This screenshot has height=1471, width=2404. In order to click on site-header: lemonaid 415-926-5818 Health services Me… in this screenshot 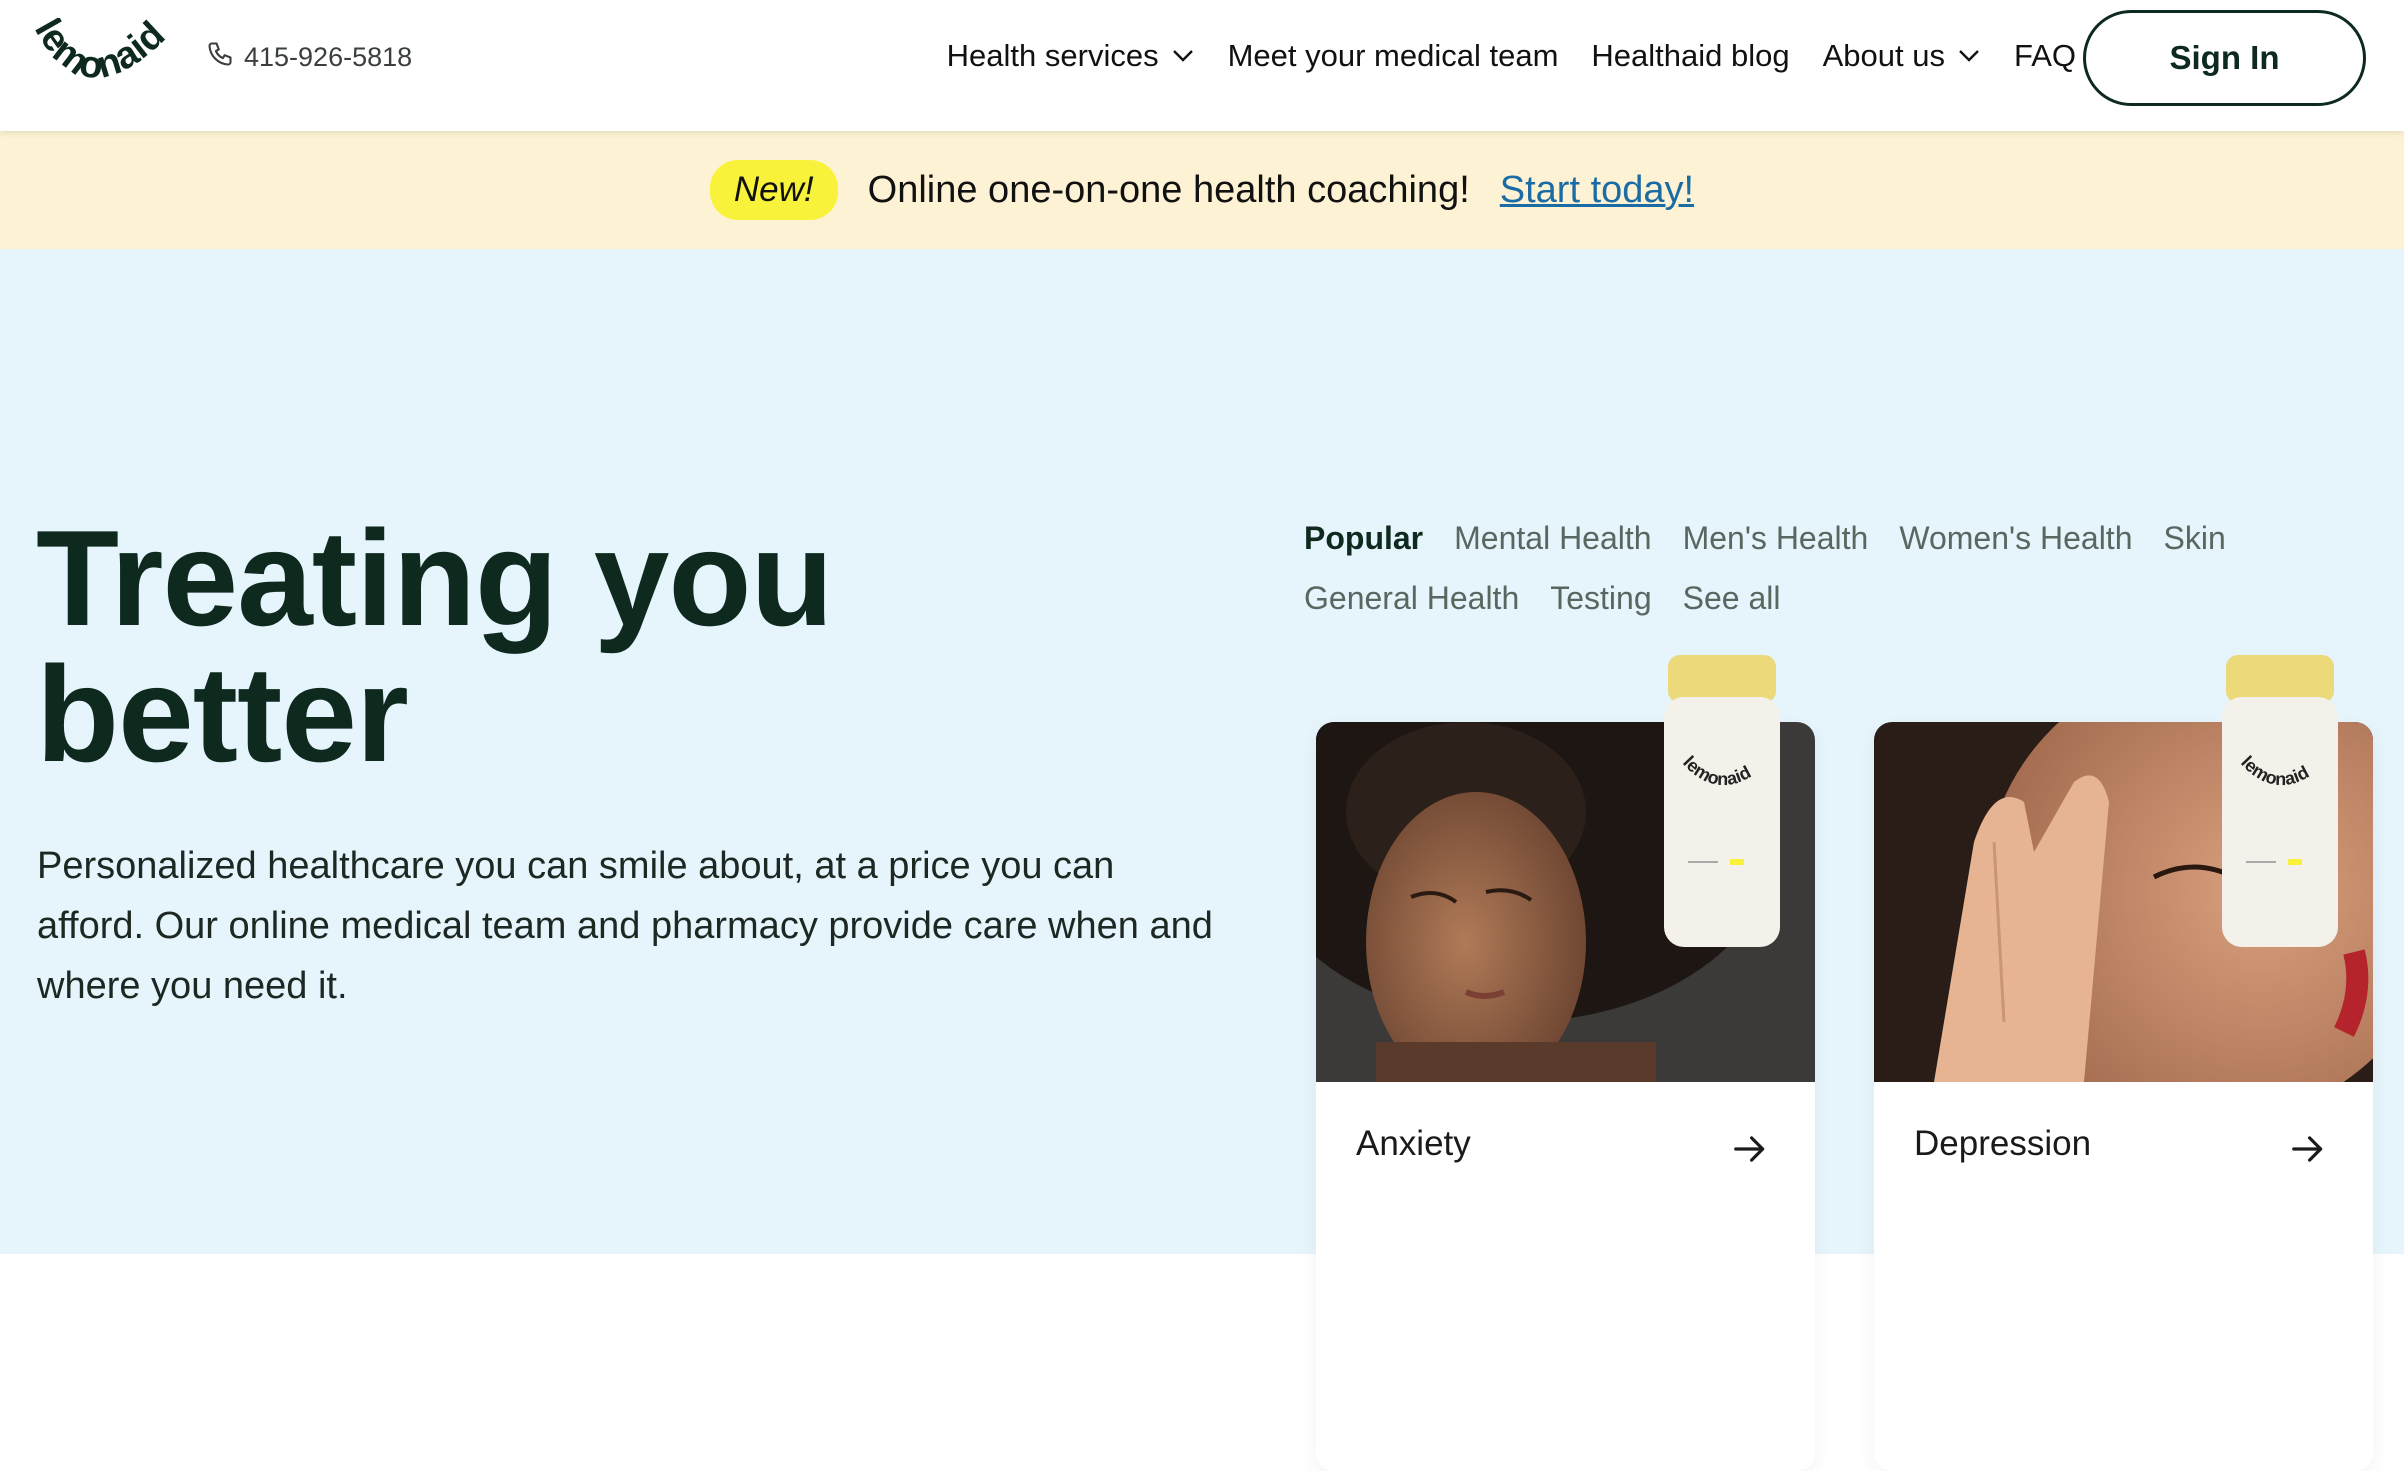, I will do `click(1202, 65)`.